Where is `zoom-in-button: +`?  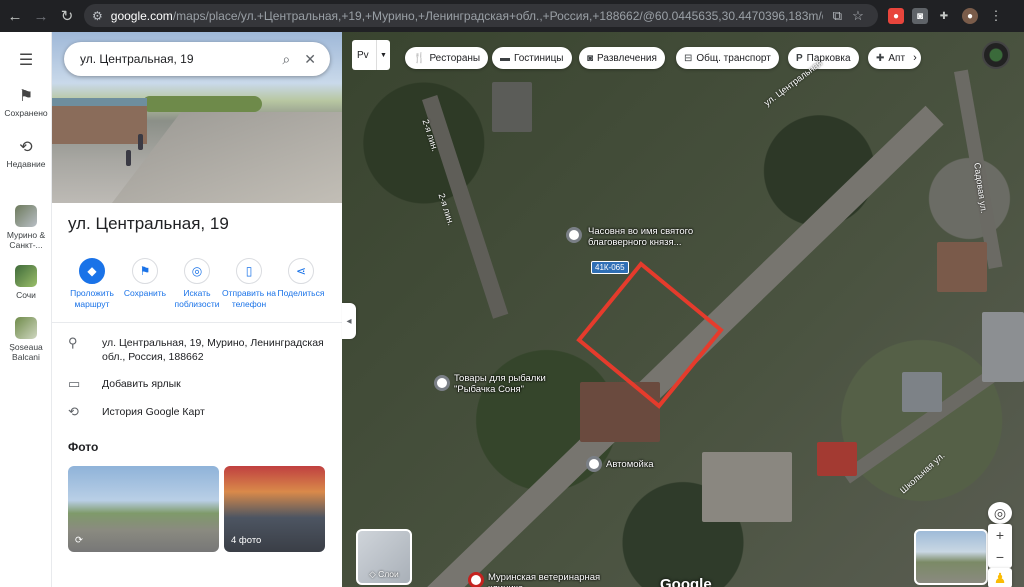
zoom-in-button: + is located at coordinates (1000, 535).